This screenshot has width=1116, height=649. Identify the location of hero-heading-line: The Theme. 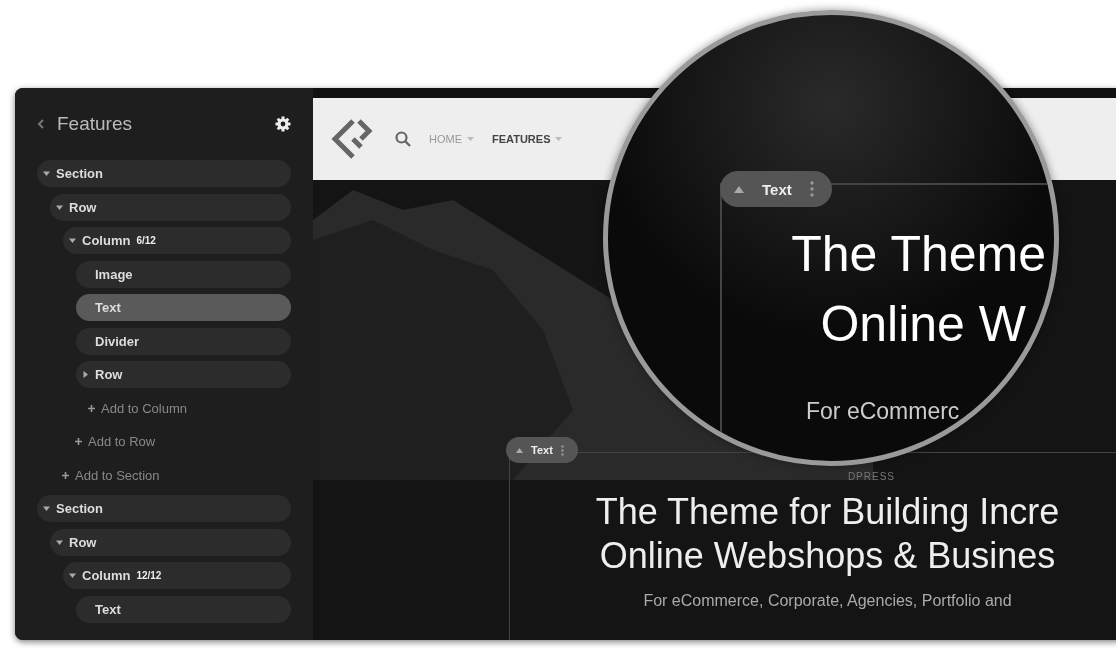
(918, 254).